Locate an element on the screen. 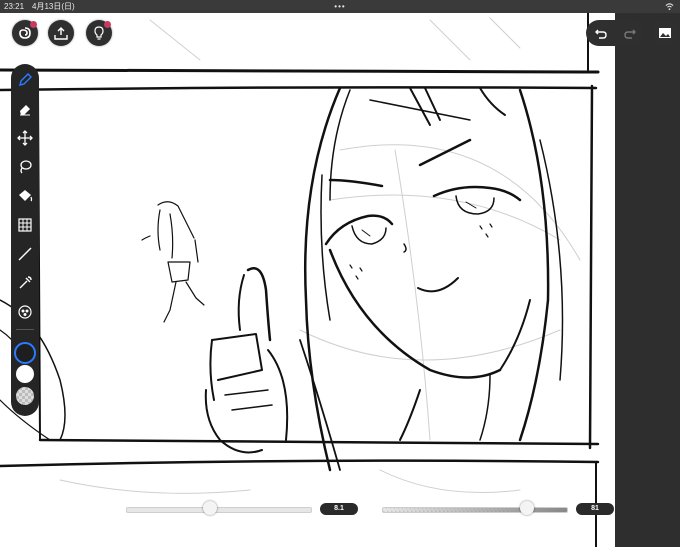 The image size is (680, 547). action-button is located at coordinates (61, 33).